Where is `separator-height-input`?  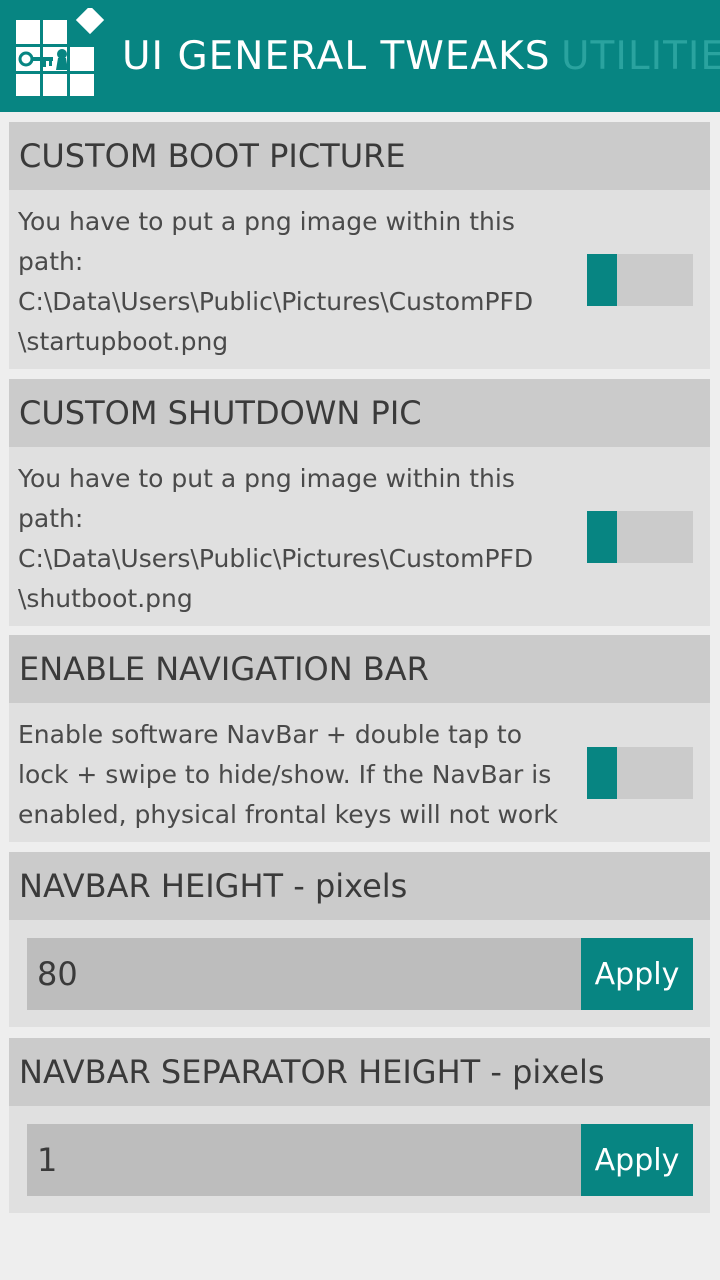 separator-height-input is located at coordinates (304, 1160).